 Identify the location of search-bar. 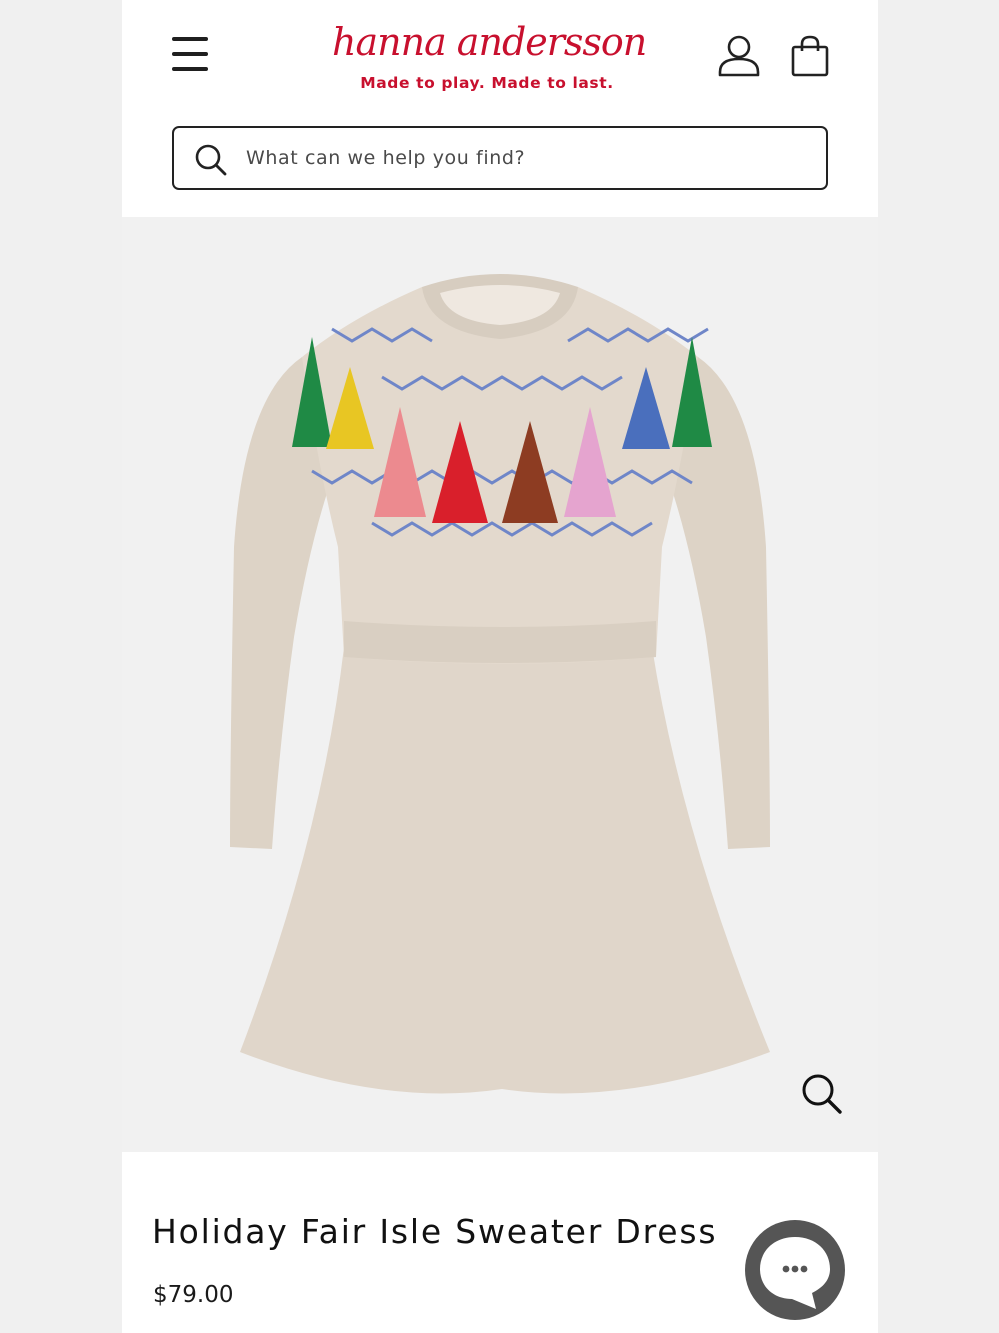
(500, 158).